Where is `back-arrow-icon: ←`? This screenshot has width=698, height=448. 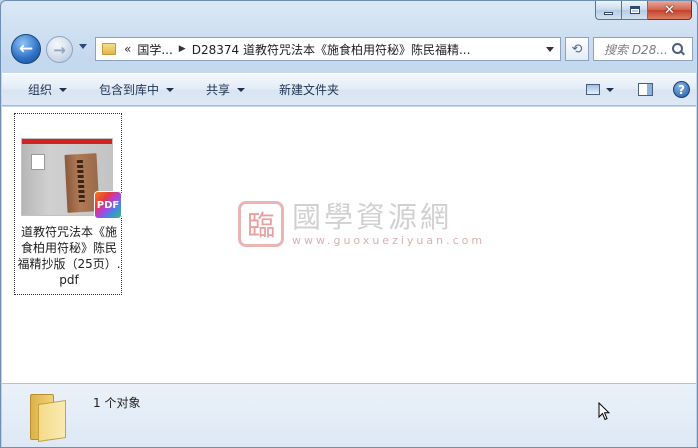
back-arrow-icon: ← is located at coordinates (26, 49).